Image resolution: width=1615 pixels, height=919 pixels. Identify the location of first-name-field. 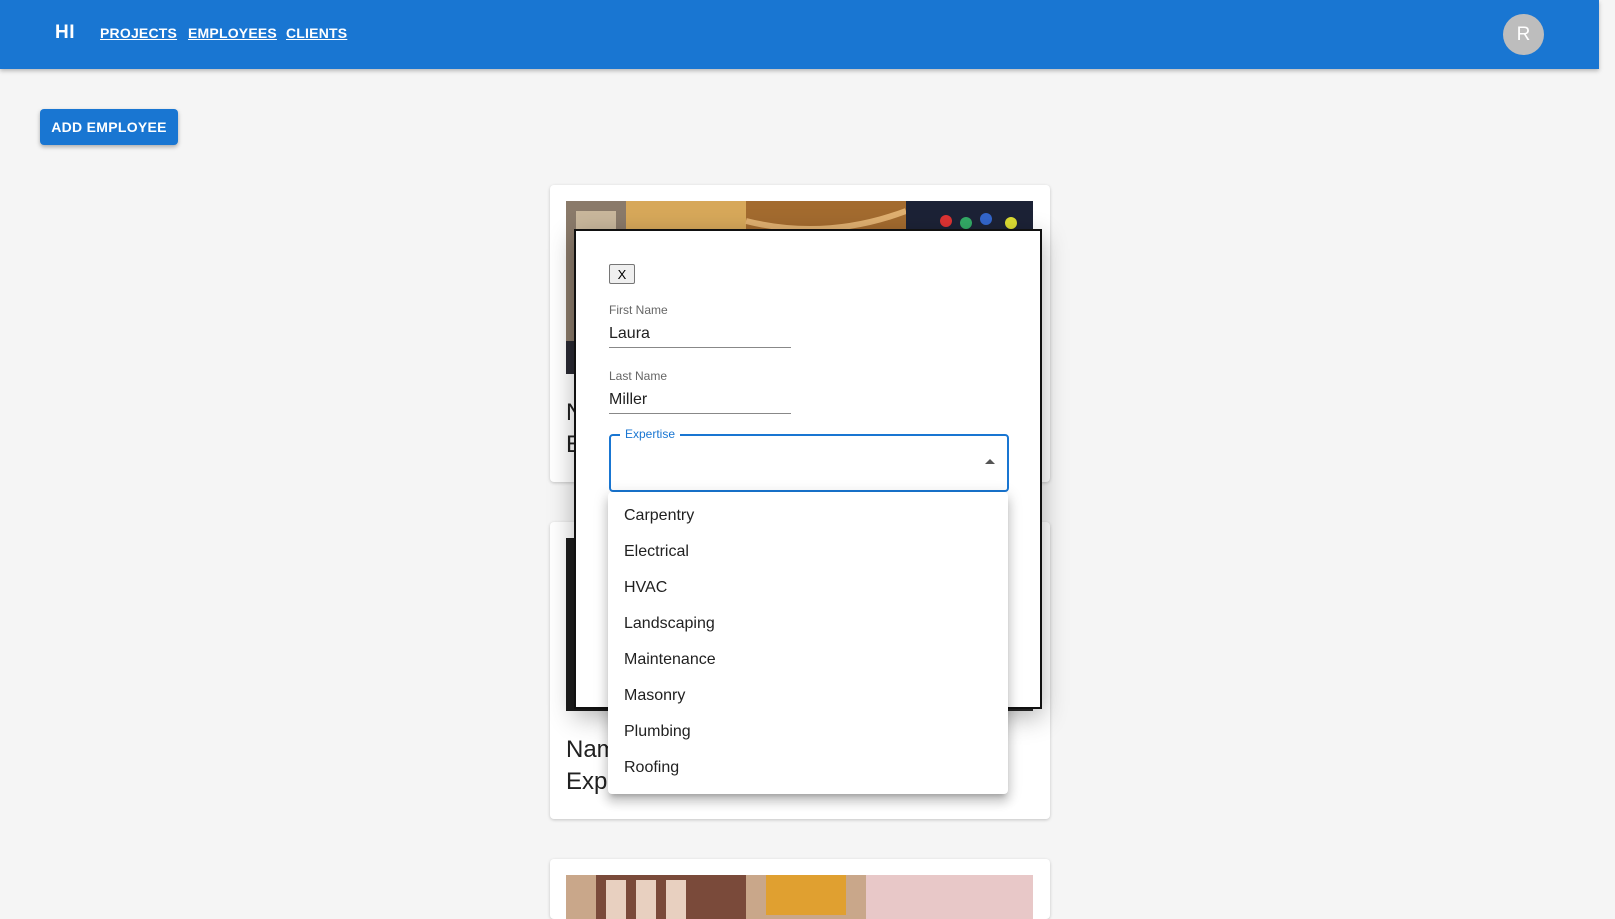
(700, 334).